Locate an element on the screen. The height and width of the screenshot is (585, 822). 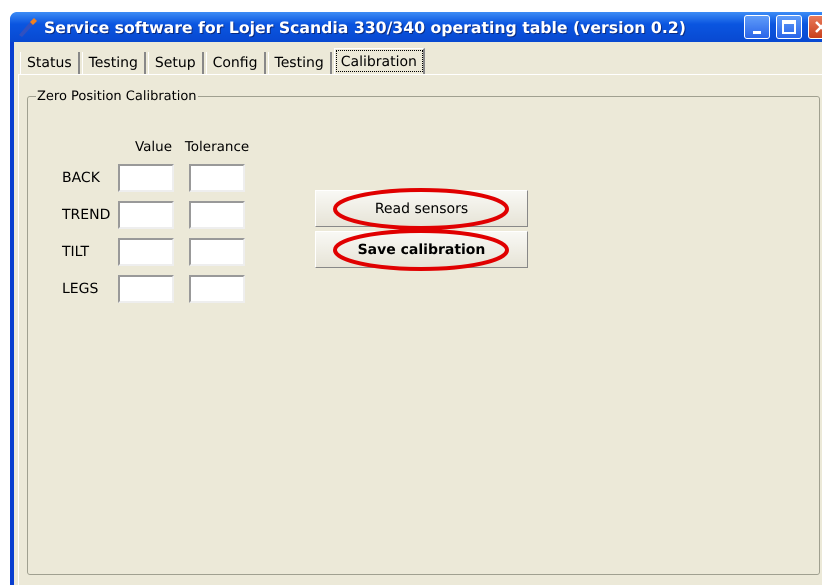
window-title: Service software for Lojer Scandia 330/340 operating table (version 0.2) is located at coordinates (365, 27).